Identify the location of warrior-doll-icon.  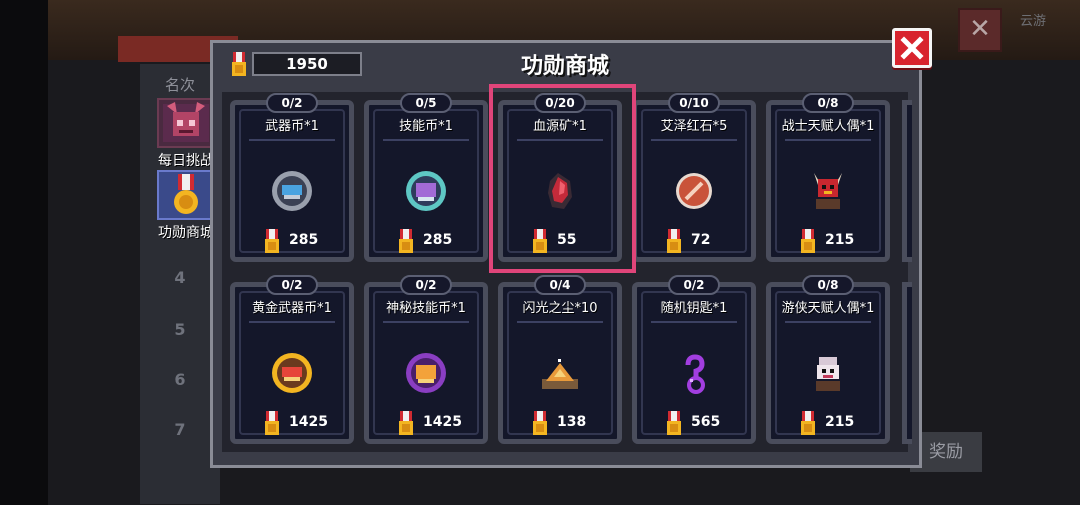
(828, 191).